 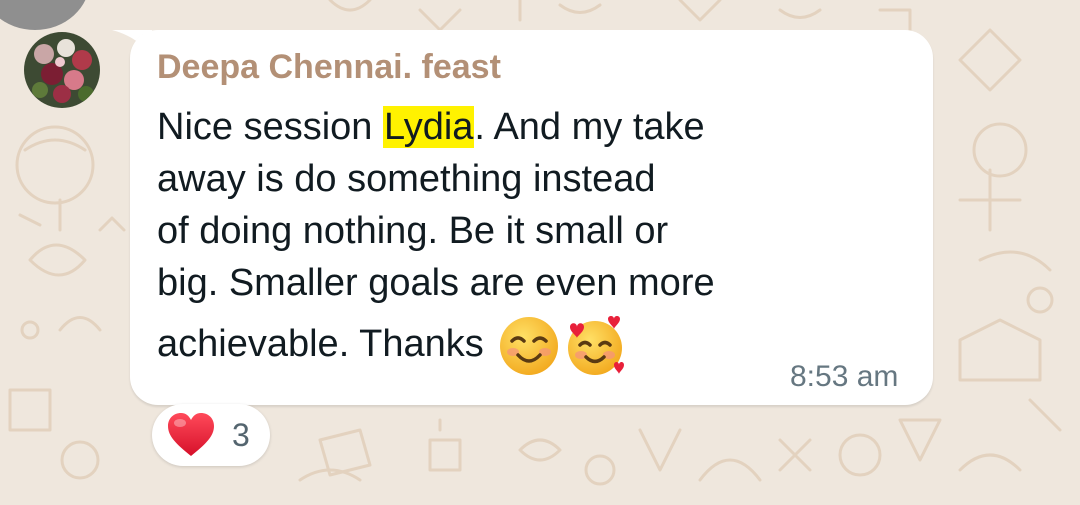 What do you see at coordinates (589, 127) in the screenshot?
I see `message-text-segment: . And my take` at bounding box center [589, 127].